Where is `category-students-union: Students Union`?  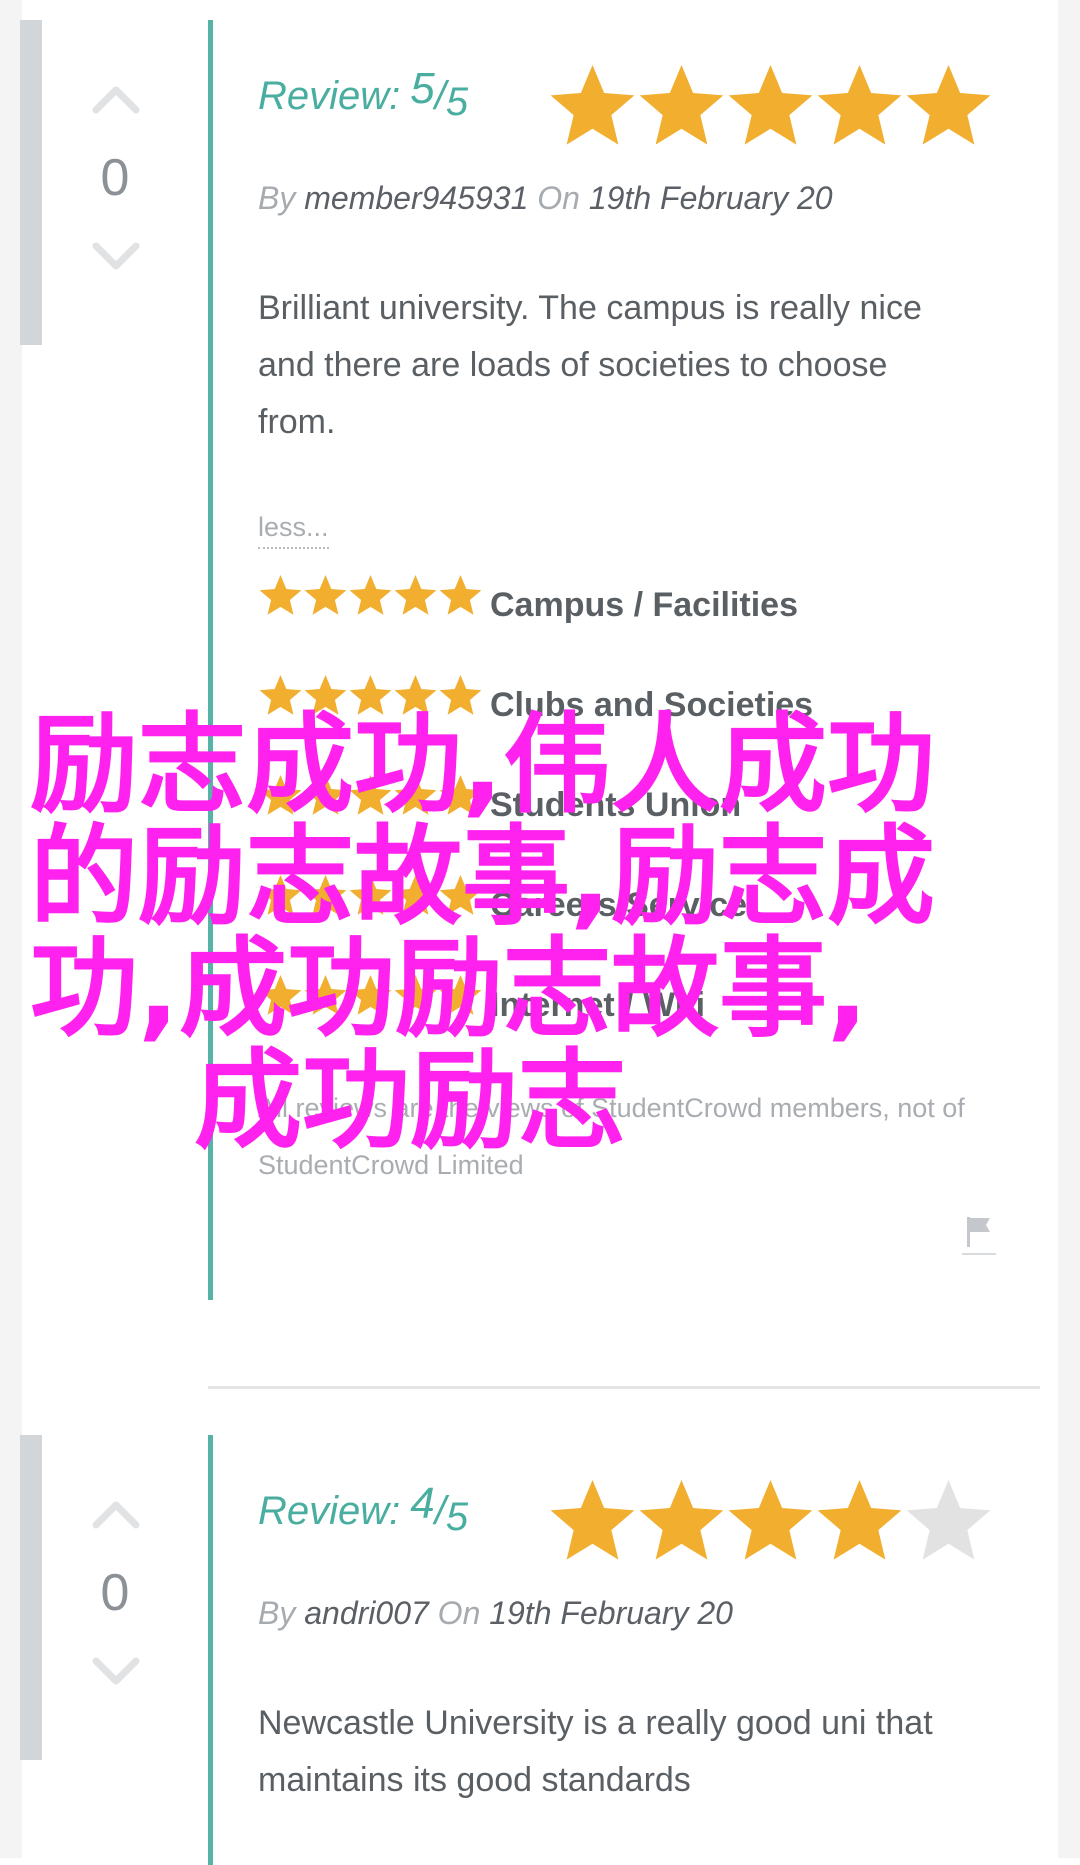 category-students-union: Students Union is located at coordinates (638, 802).